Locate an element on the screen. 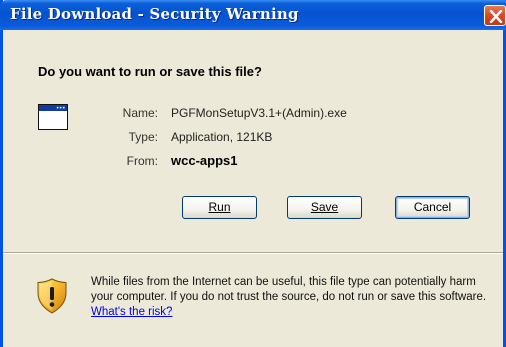 The width and height of the screenshot is (506, 347). window-title: File Download - Security Warning is located at coordinates (154, 14).